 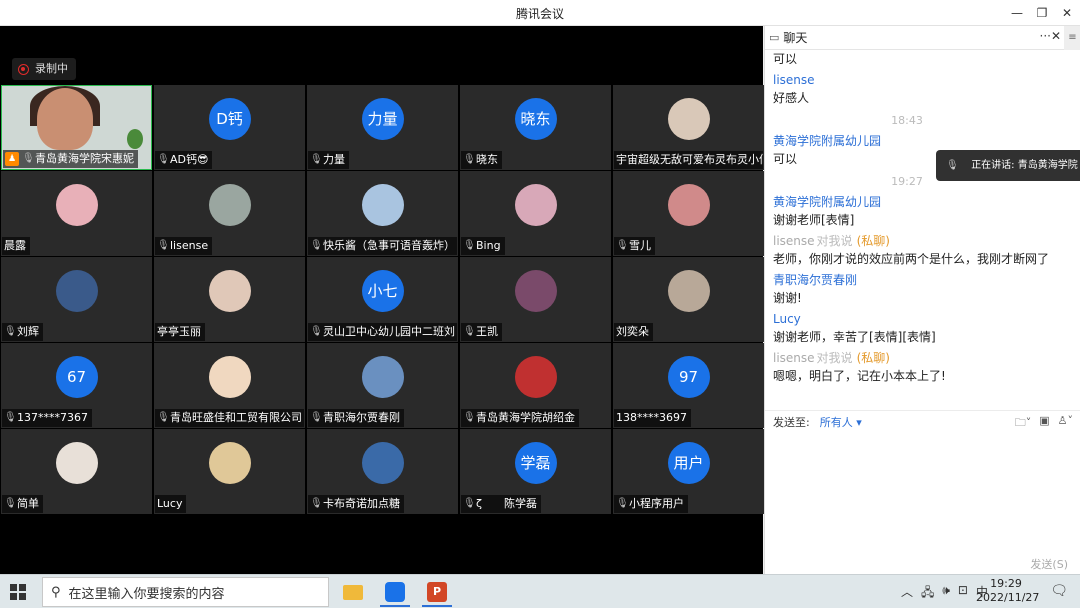 What do you see at coordinates (640, 245) in the screenshot?
I see `participant-name: 雪儿` at bounding box center [640, 245].